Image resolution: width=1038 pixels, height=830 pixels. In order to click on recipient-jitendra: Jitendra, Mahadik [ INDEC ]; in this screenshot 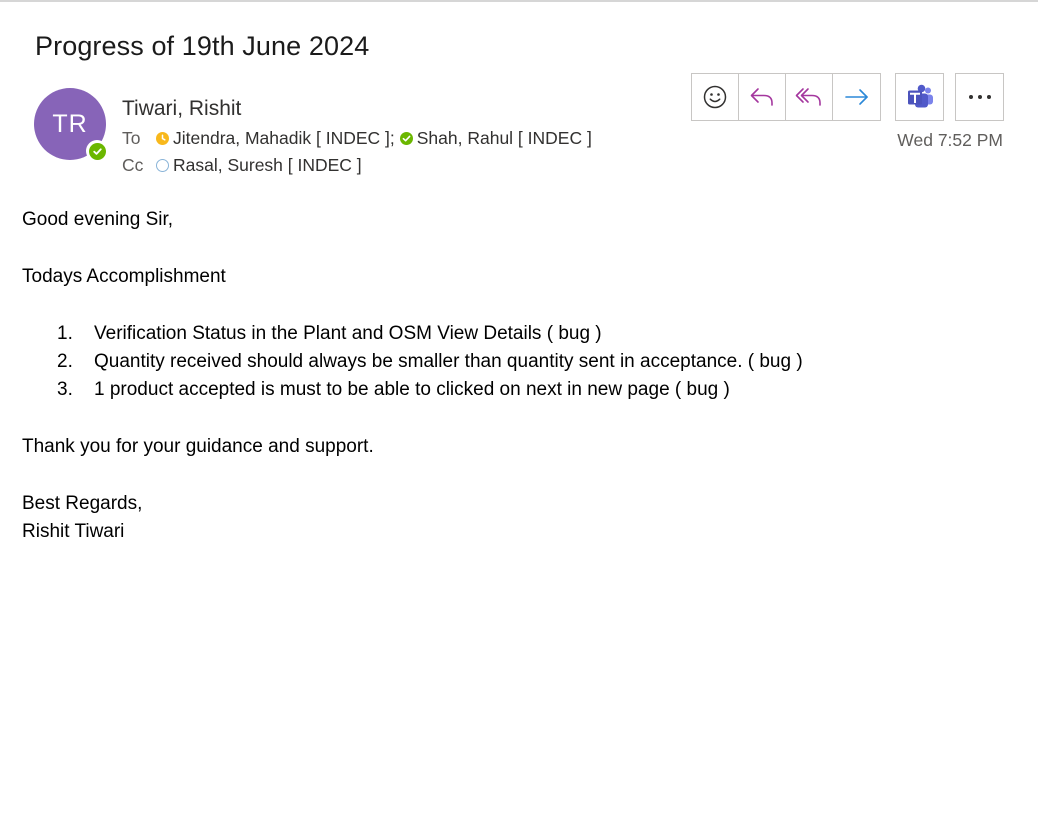, I will do `click(284, 138)`.